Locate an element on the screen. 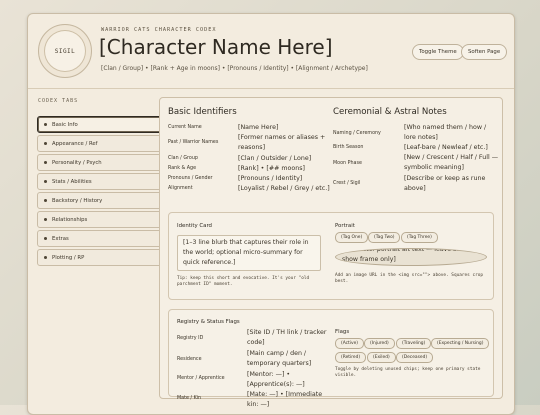  field-value: [Loyalist / Rebel / Grey / etc.] is located at coordinates (285, 189).